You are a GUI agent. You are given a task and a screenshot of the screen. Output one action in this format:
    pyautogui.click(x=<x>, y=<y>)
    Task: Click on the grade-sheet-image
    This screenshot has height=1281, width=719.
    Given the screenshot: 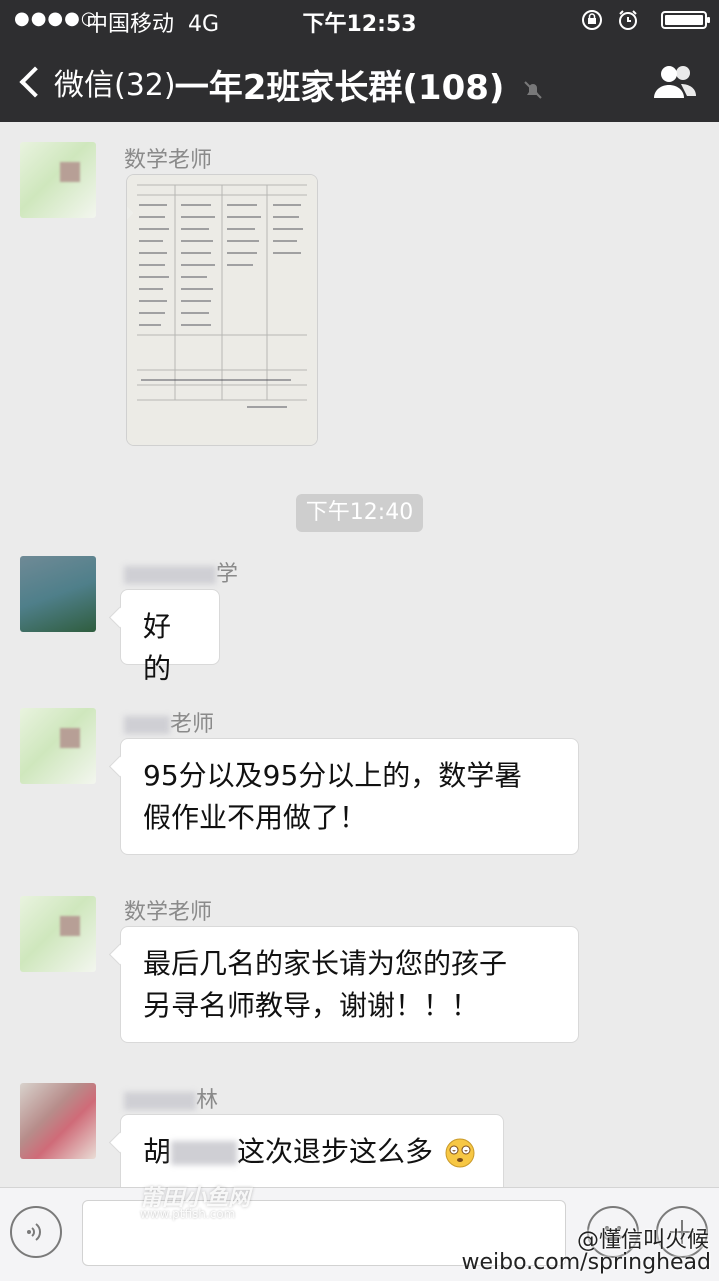 What is the action you would take?
    pyautogui.click(x=222, y=310)
    